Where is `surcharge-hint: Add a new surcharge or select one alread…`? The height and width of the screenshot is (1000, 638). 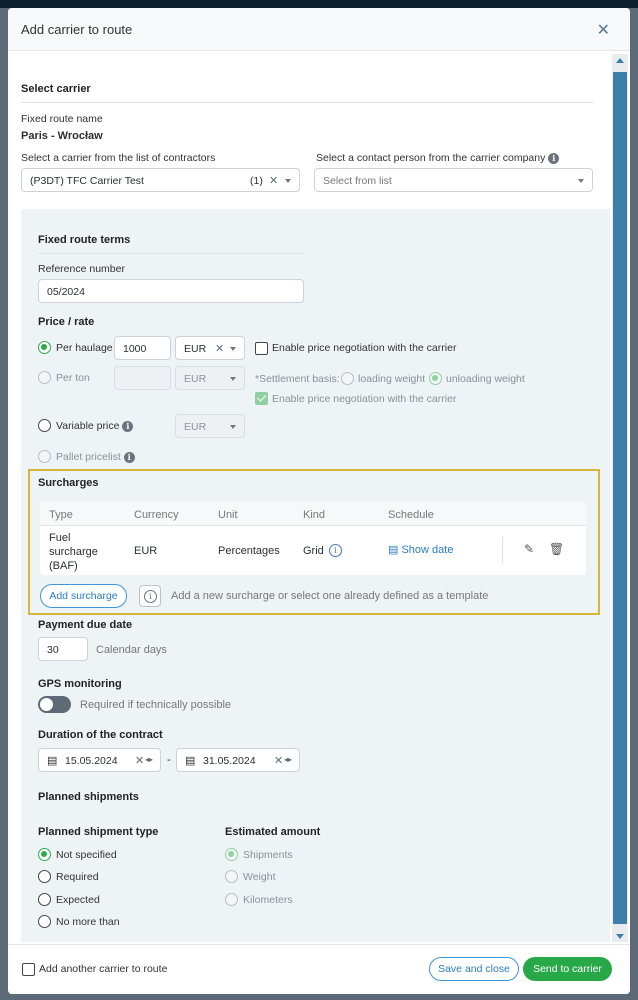
surcharge-hint: Add a new surcharge or select one alread… is located at coordinates (330, 596).